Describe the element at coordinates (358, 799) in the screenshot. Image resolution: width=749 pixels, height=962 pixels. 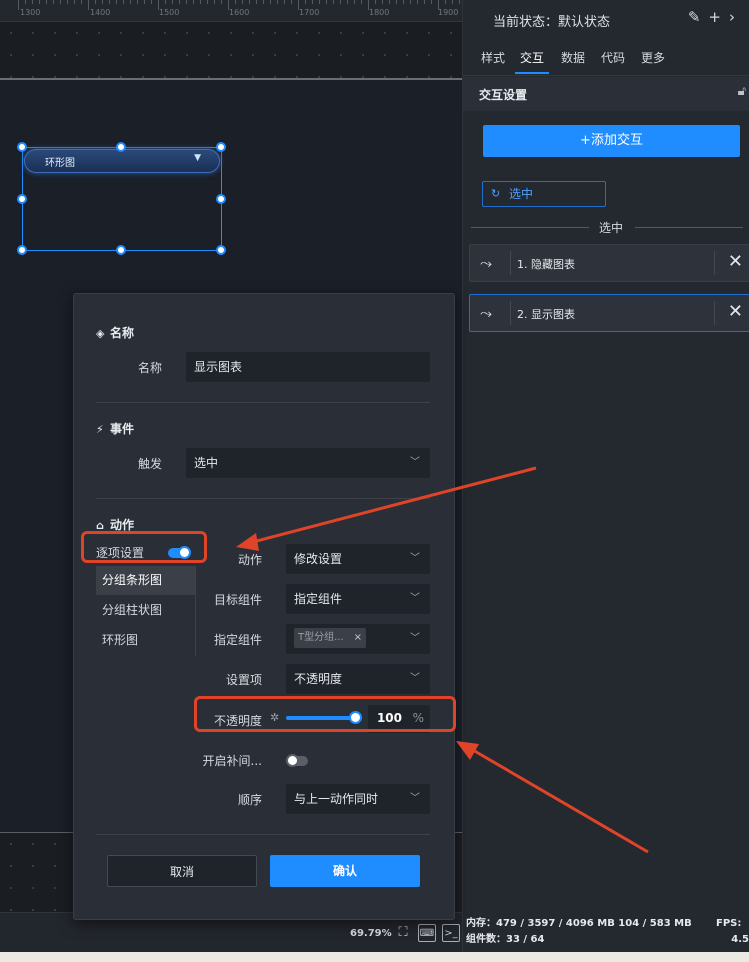
I see `order-select: 与上一动作同时 ﹀` at that location.